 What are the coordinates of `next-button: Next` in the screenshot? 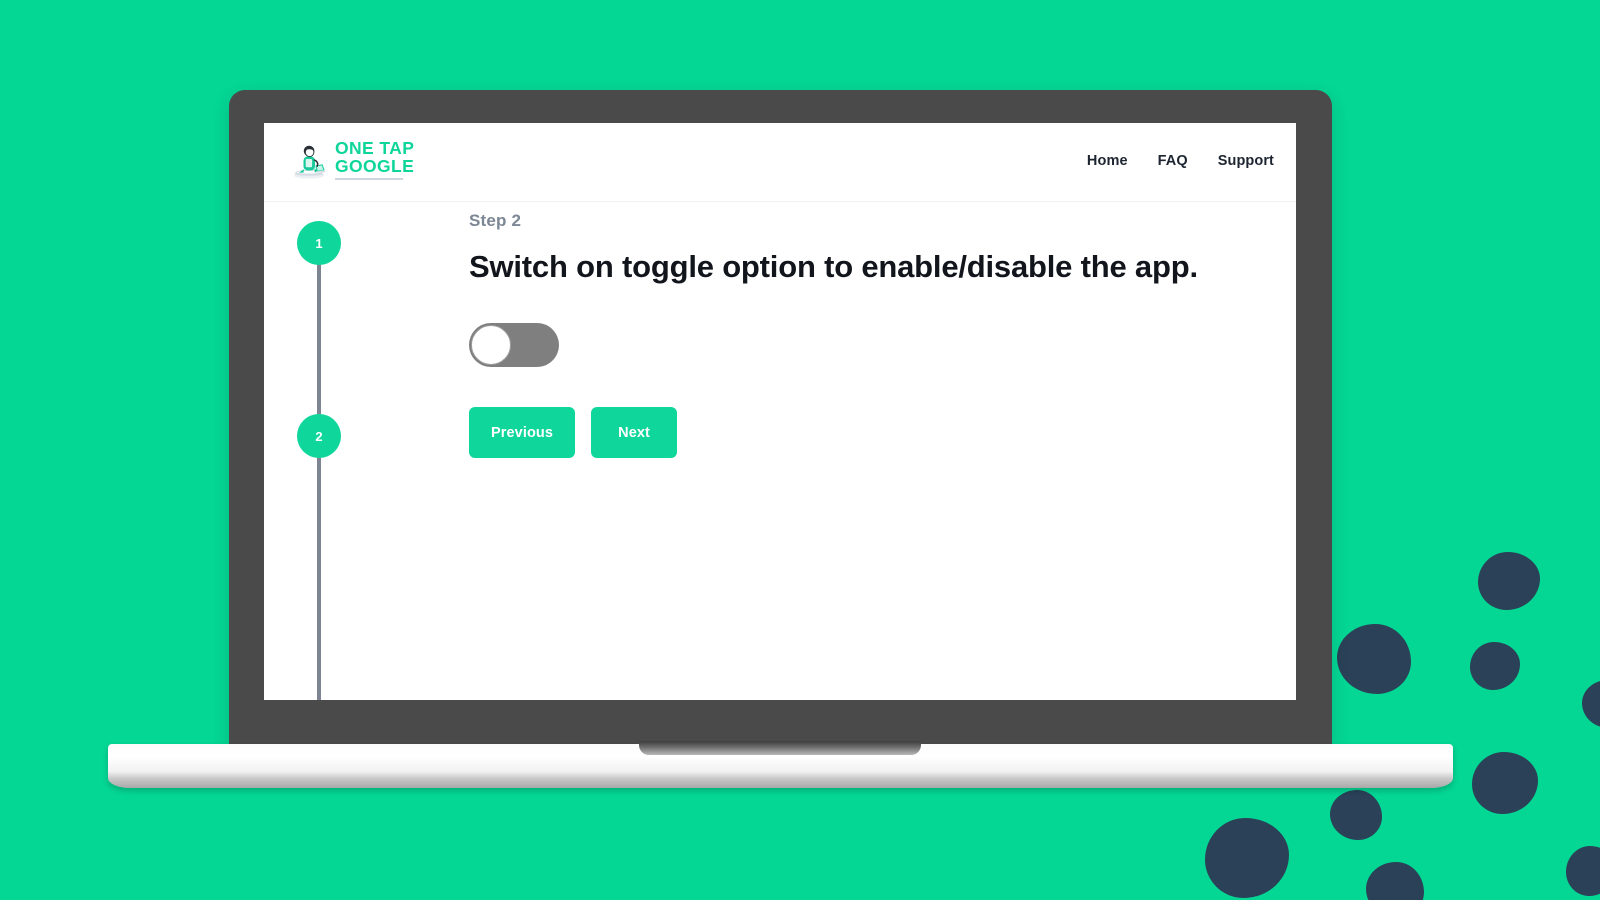 It's located at (634, 433).